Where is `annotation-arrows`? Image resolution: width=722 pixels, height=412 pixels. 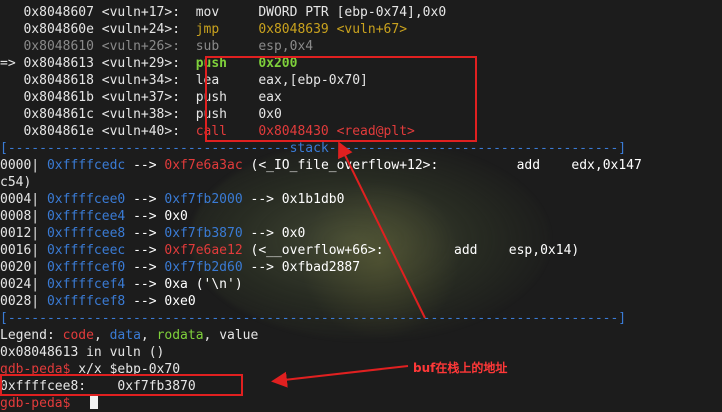 annotation-arrows is located at coordinates (348, 264).